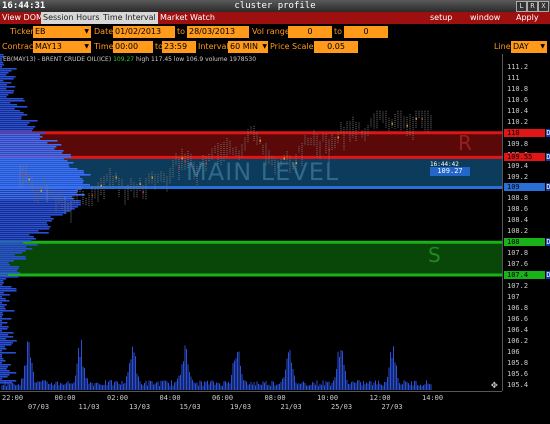 The width and height of the screenshot is (550, 424). Describe the element at coordinates (241, 407) in the screenshot. I see `date-tick-label: 19/03` at that location.